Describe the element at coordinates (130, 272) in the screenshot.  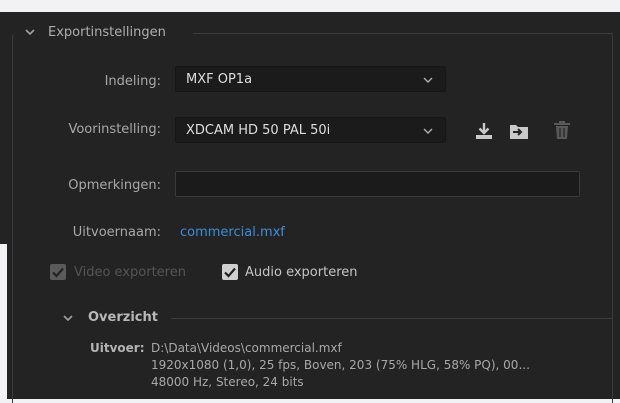
I see `video-export-label: Video exporteren` at that location.